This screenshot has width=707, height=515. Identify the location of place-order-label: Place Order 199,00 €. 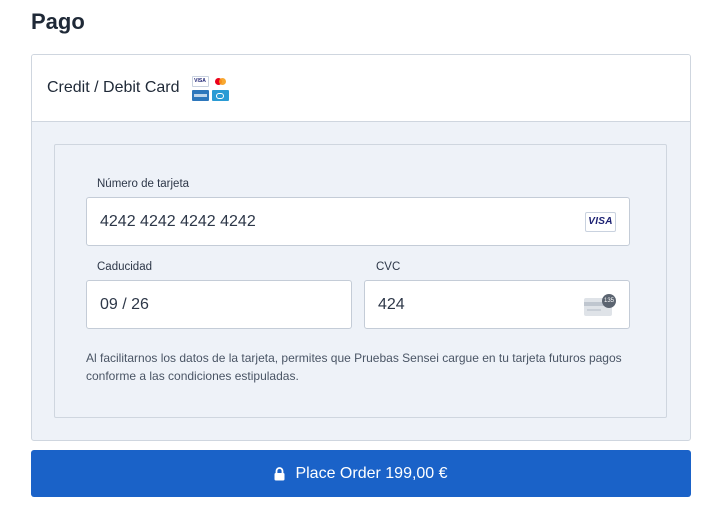
(371, 473).